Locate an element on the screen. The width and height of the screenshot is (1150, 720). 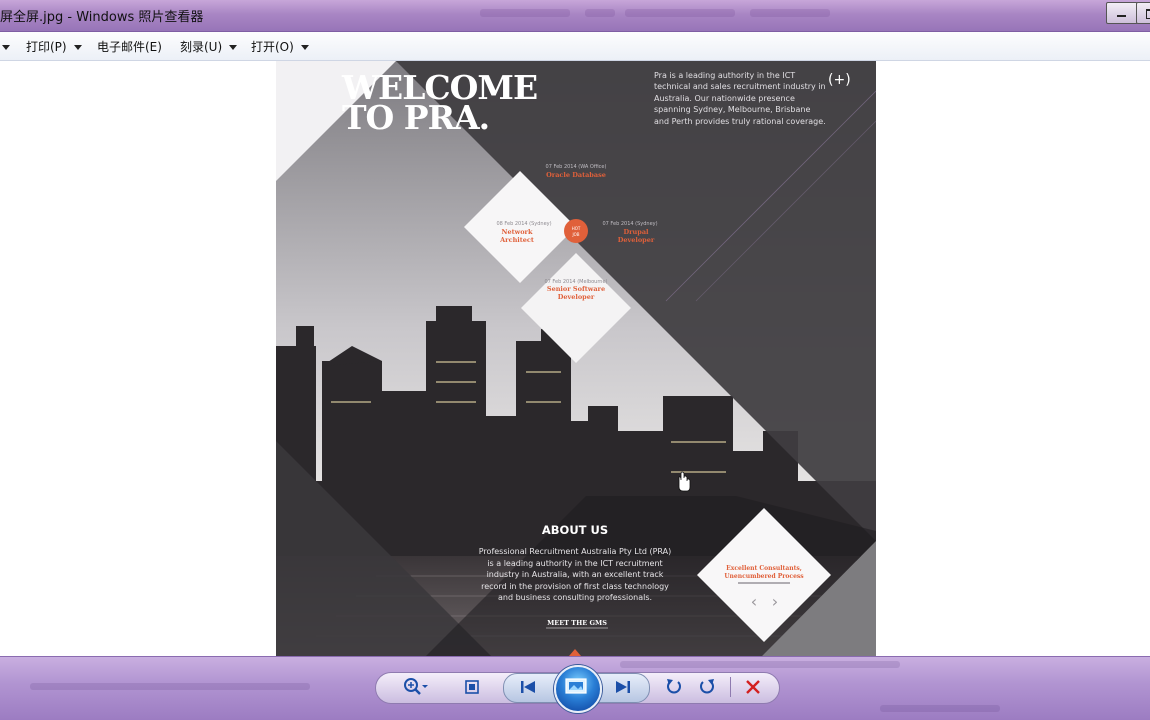
job-title: Oracle Database is located at coordinates (576, 175).